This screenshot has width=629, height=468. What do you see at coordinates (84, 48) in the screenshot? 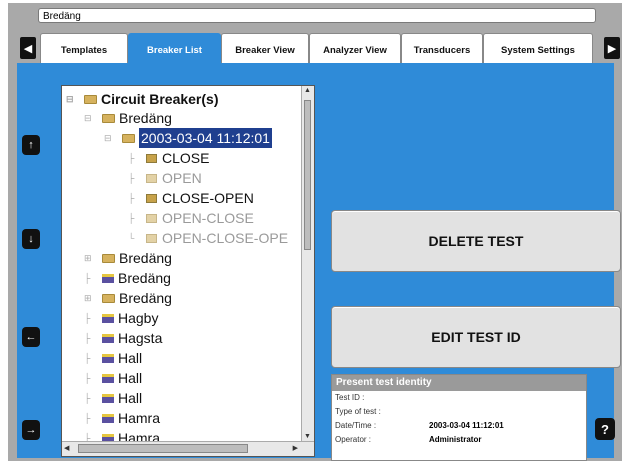
I see `tab-templates: Templates` at bounding box center [84, 48].